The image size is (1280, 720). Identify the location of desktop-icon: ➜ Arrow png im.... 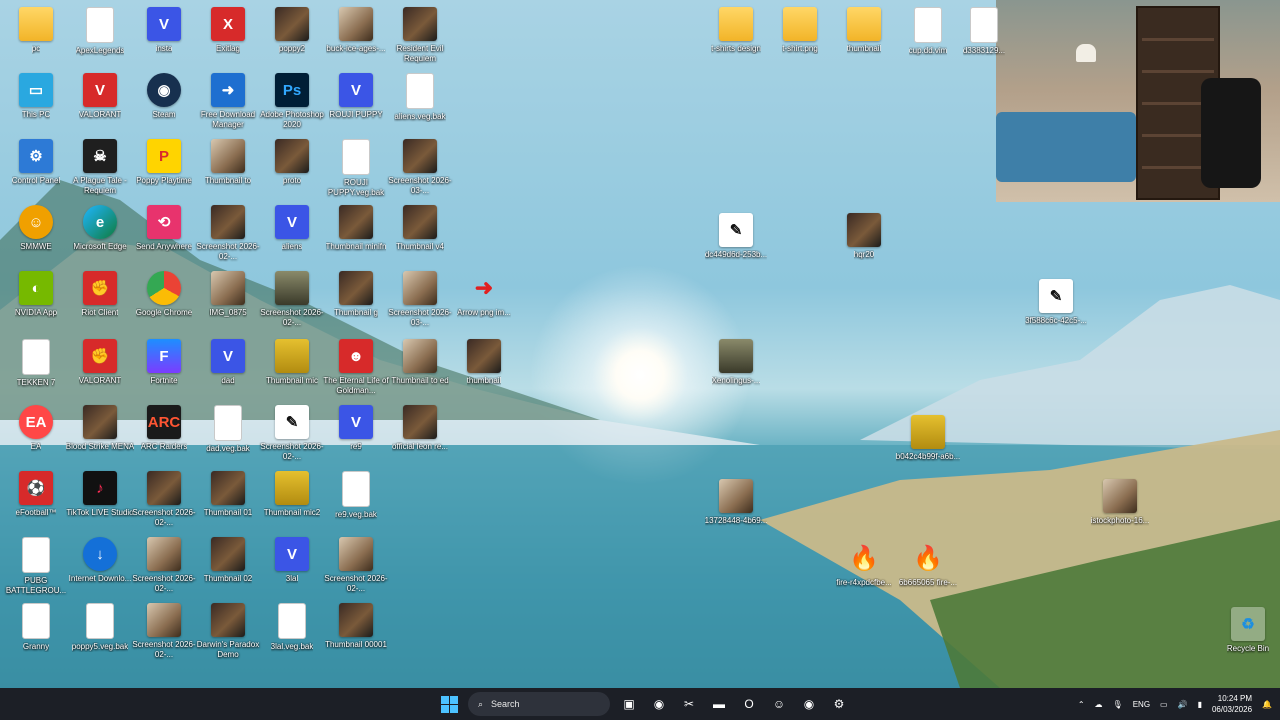
(484, 300).